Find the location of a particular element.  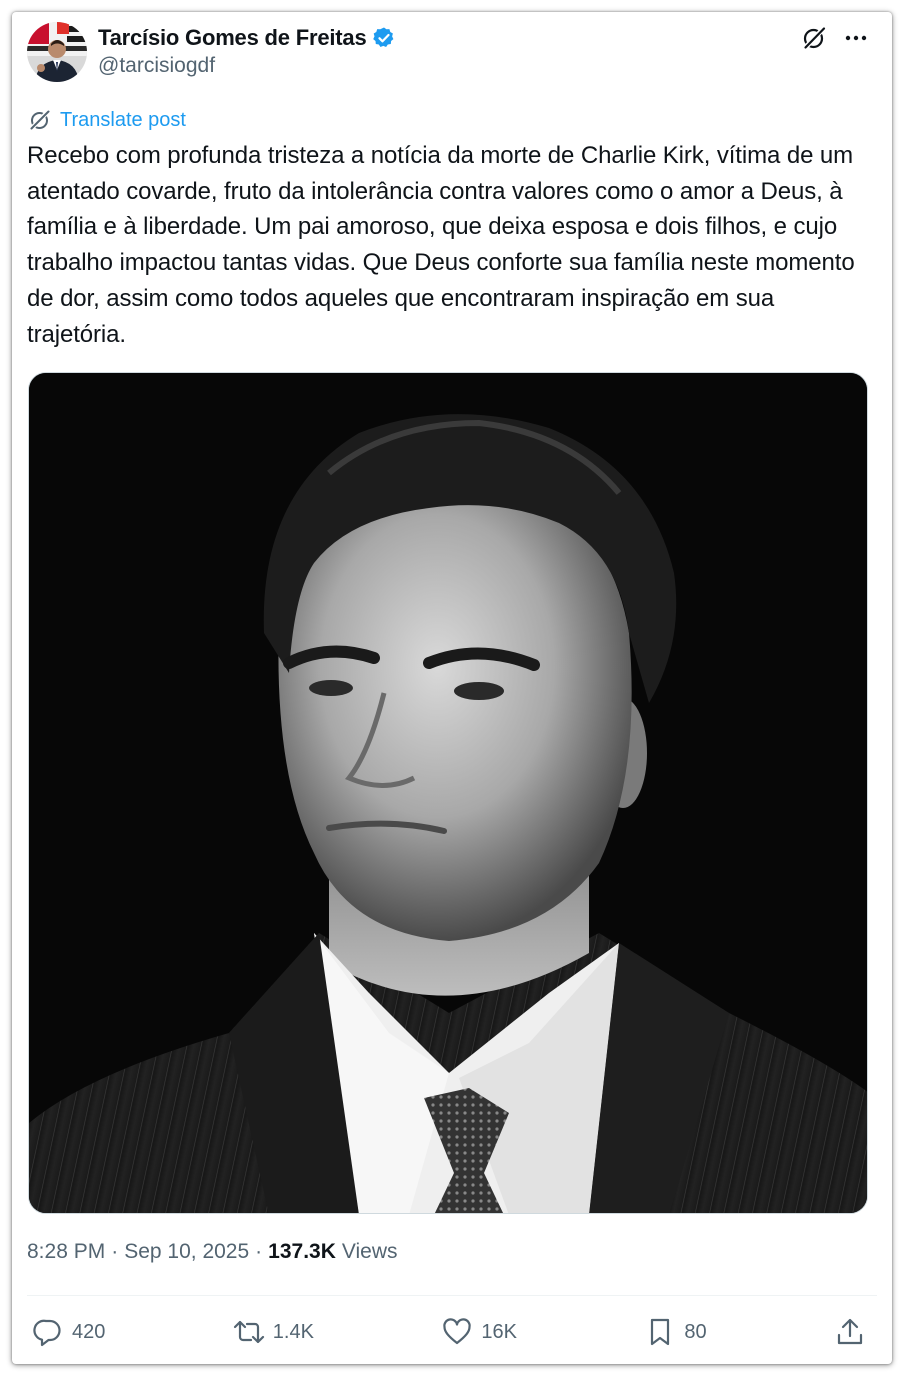

reply-icon is located at coordinates (48, 1332).